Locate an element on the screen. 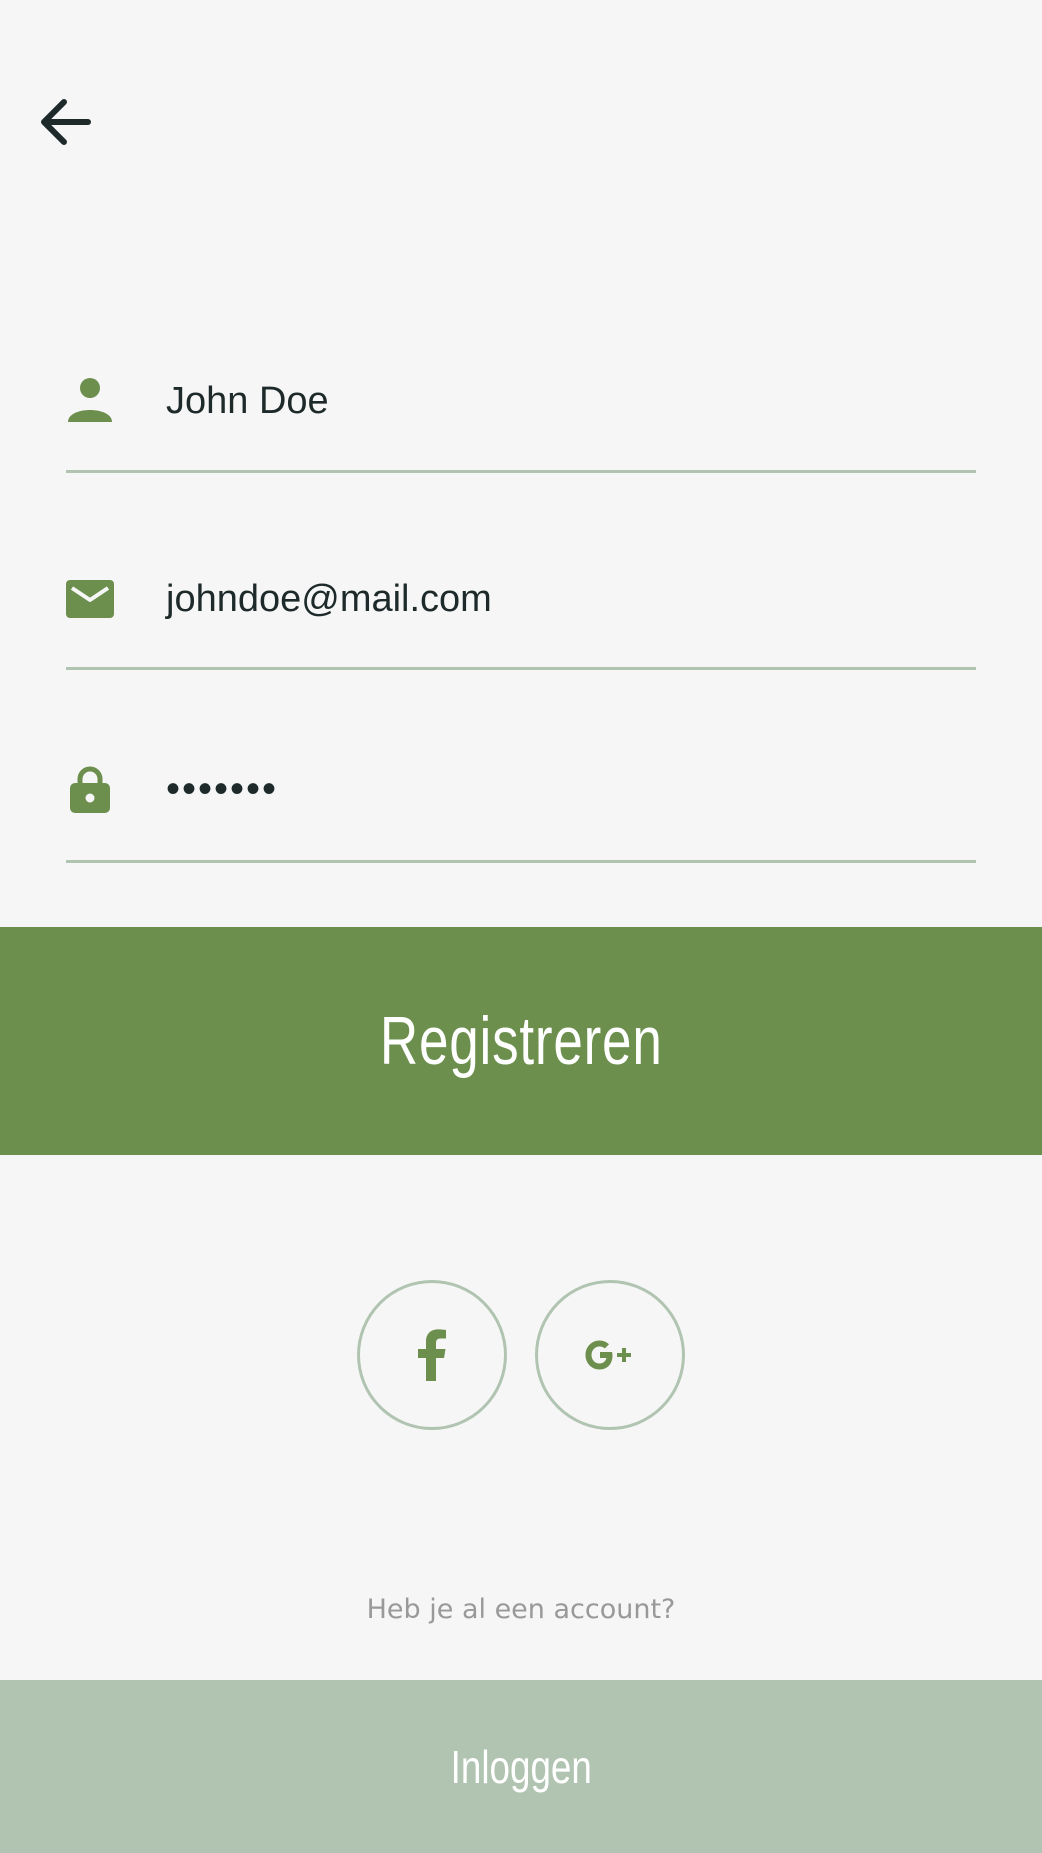 This screenshot has width=1042, height=1853. arrow-left-icon is located at coordinates (66, 122).